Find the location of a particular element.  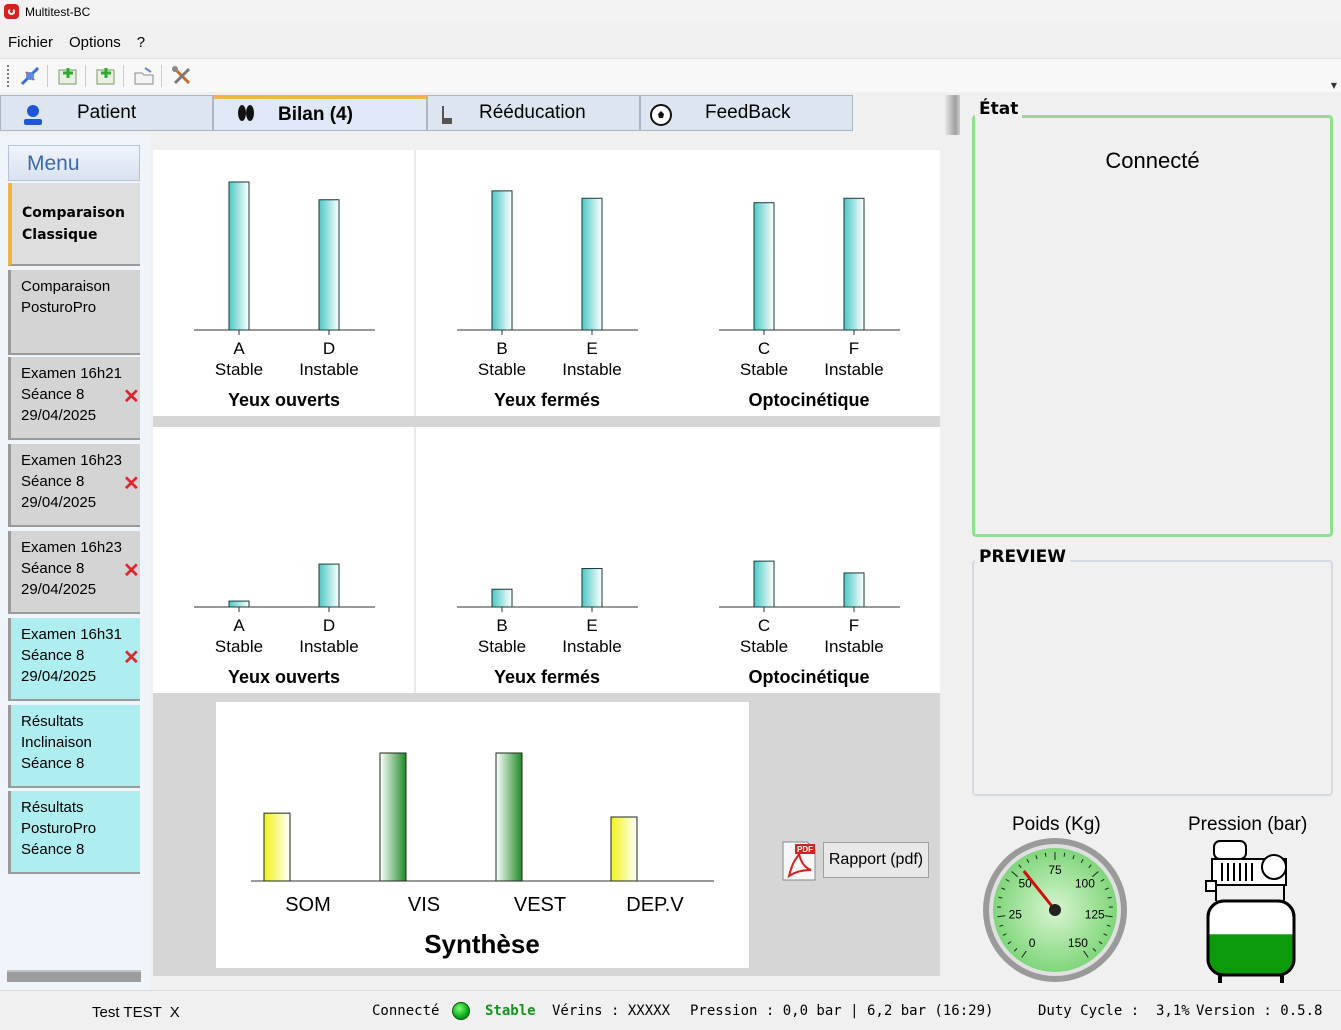

current-user: Test TEST X is located at coordinates (136, 1012).